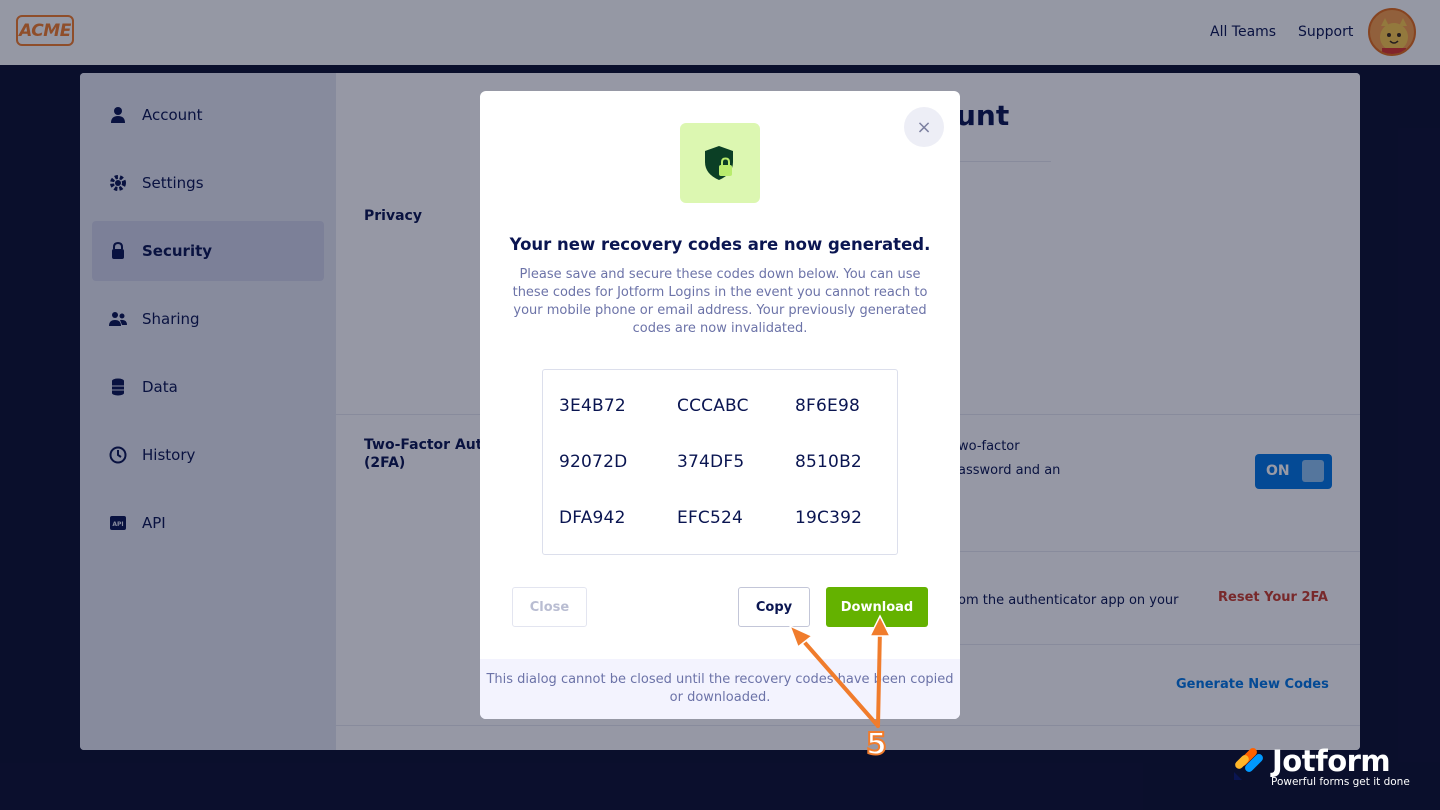 This screenshot has width=1440, height=810. What do you see at coordinates (829, 518) in the screenshot?
I see `recovery-code: 19C392` at bounding box center [829, 518].